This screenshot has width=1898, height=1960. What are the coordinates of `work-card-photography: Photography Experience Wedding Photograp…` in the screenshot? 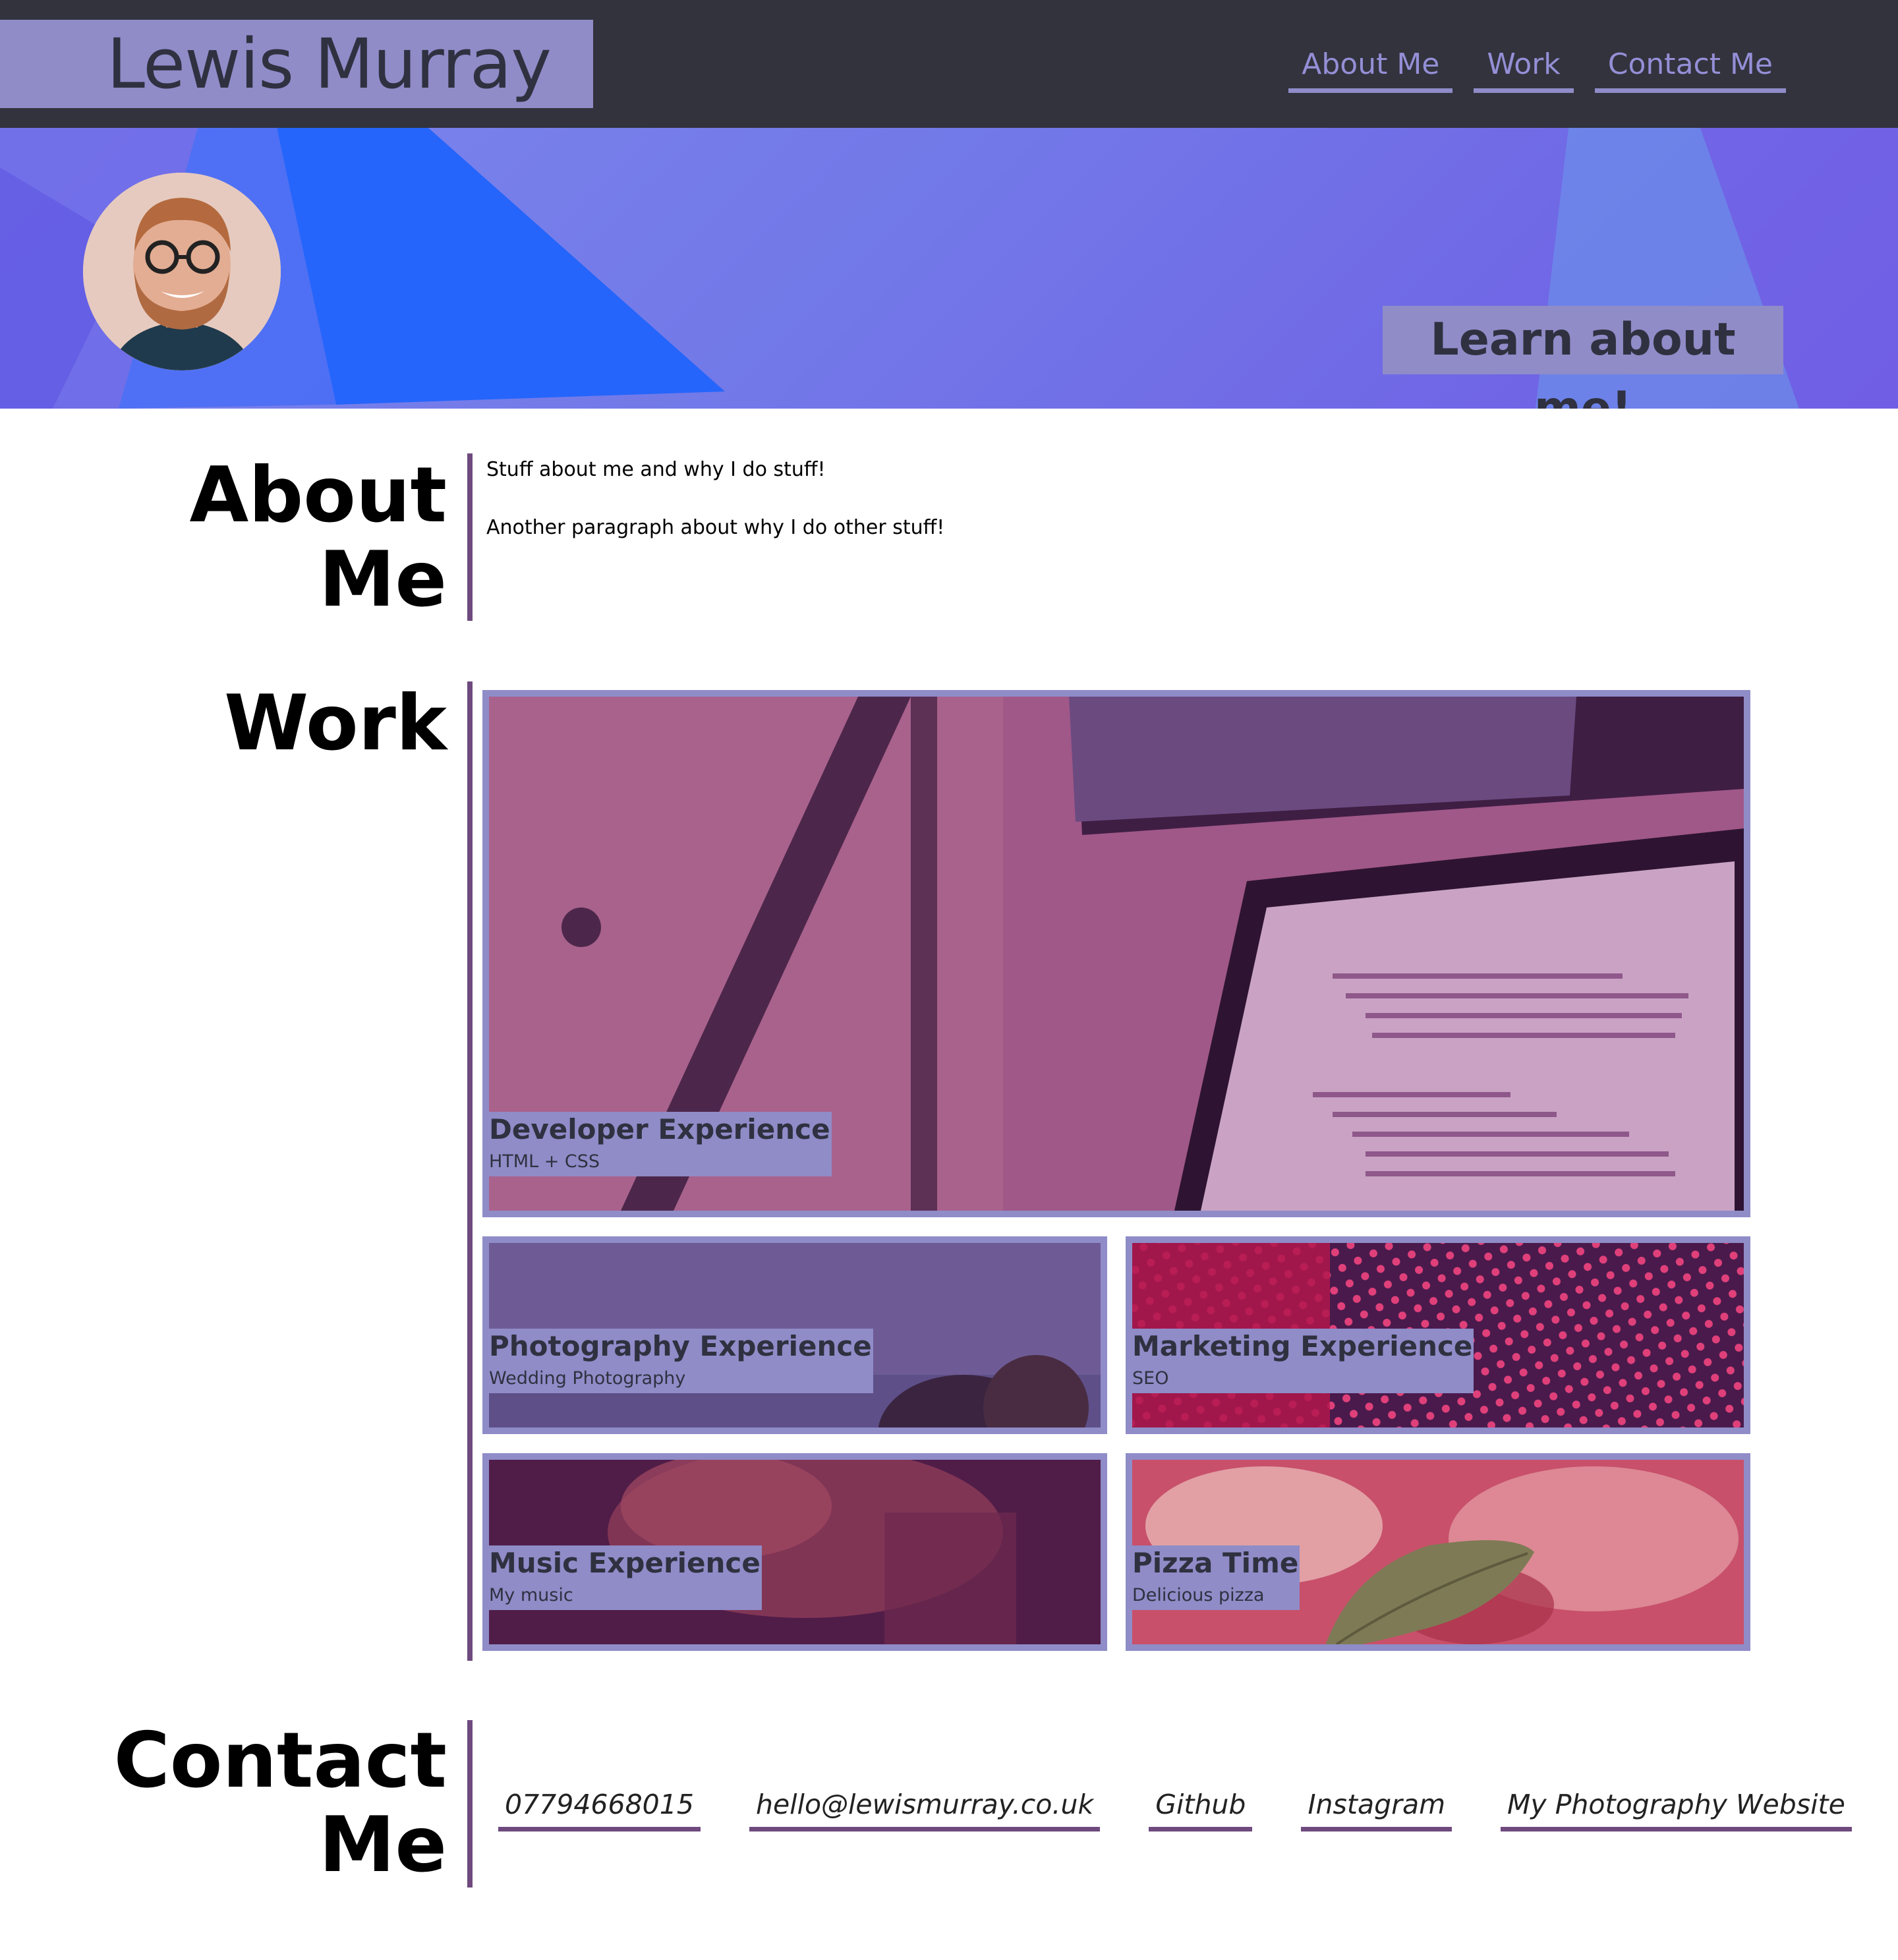 It's located at (794, 1335).